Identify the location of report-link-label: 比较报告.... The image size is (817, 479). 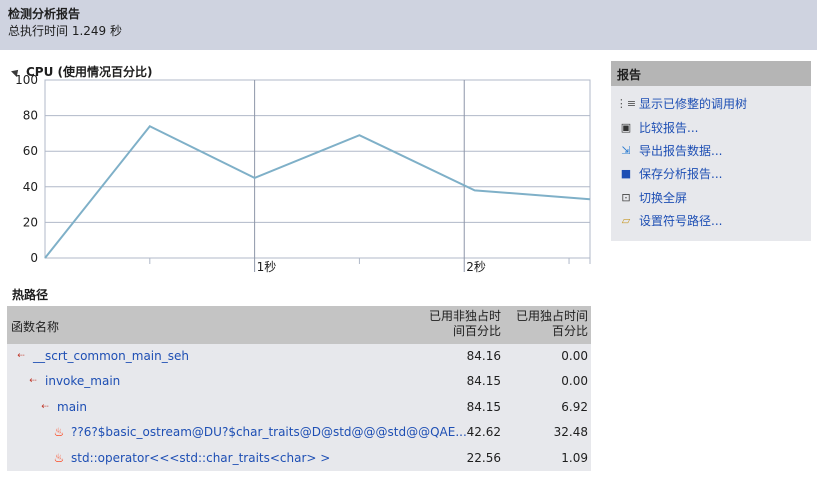
(669, 127).